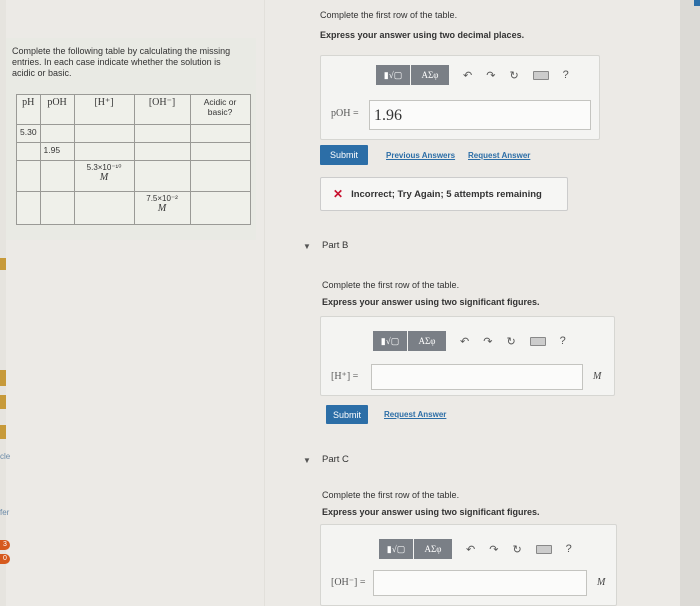 The height and width of the screenshot is (606, 700). Describe the element at coordinates (697, 3) in the screenshot. I see `edge-indicator` at that location.